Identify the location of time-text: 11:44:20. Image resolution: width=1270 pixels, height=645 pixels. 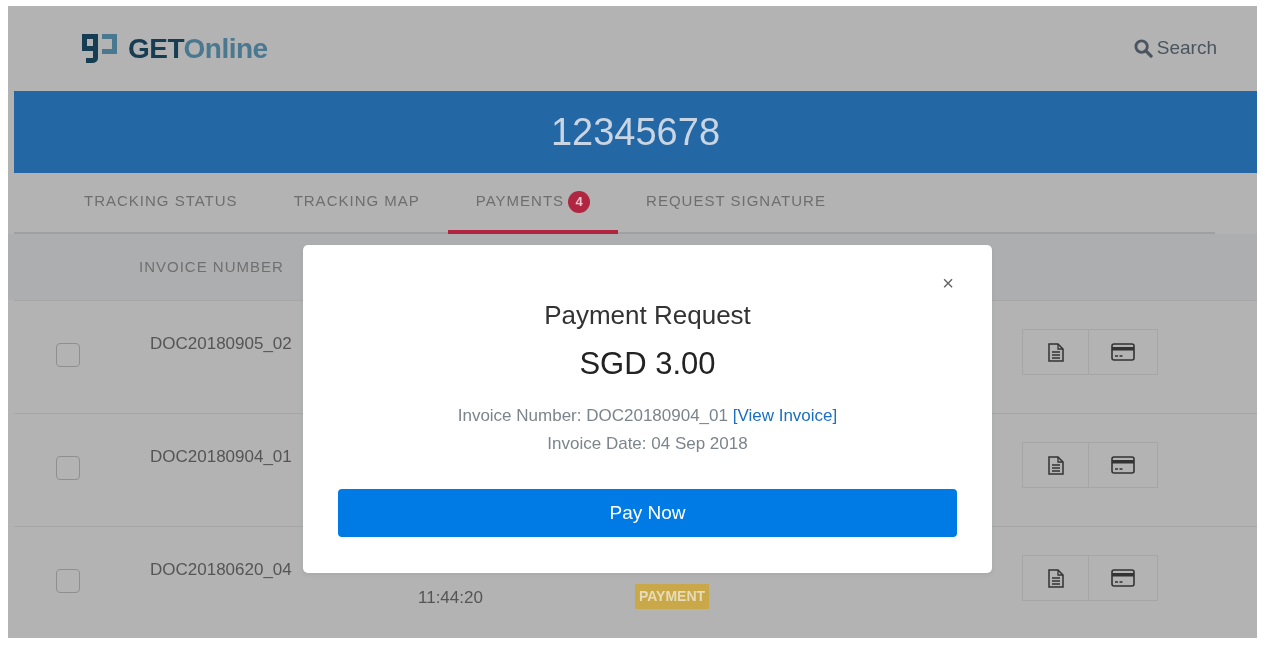
(450, 598).